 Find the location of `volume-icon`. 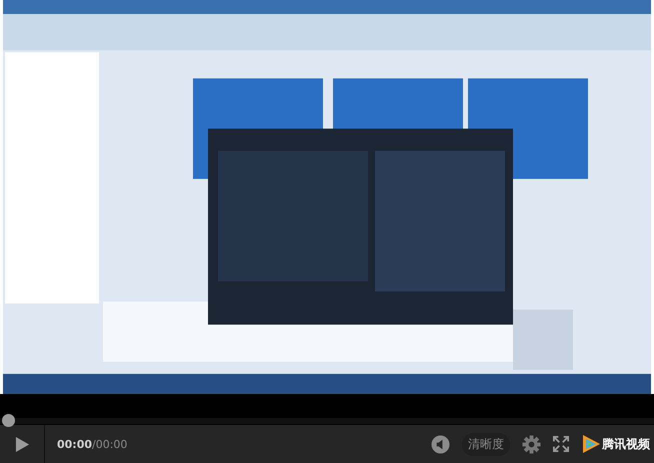

volume-icon is located at coordinates (440, 444).